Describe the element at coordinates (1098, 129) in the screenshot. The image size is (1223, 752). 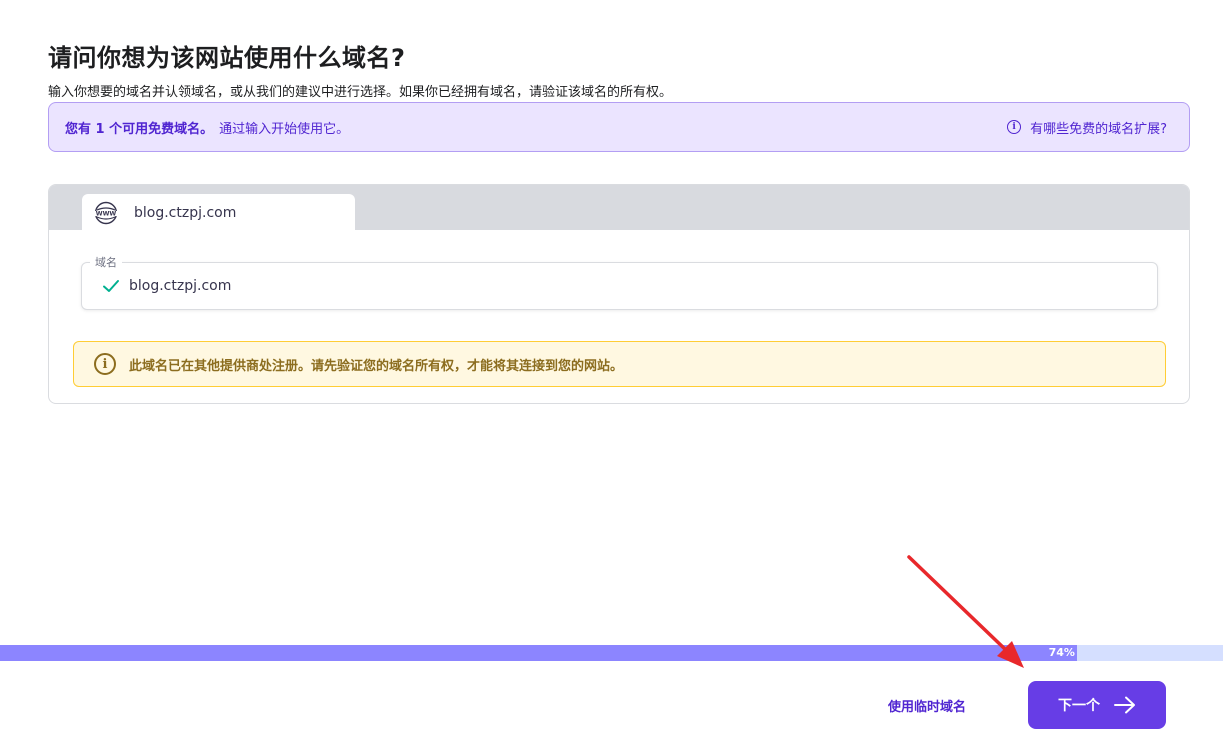
I see `free-extensions-link-label: 有哪些免费的域名扩展?` at that location.